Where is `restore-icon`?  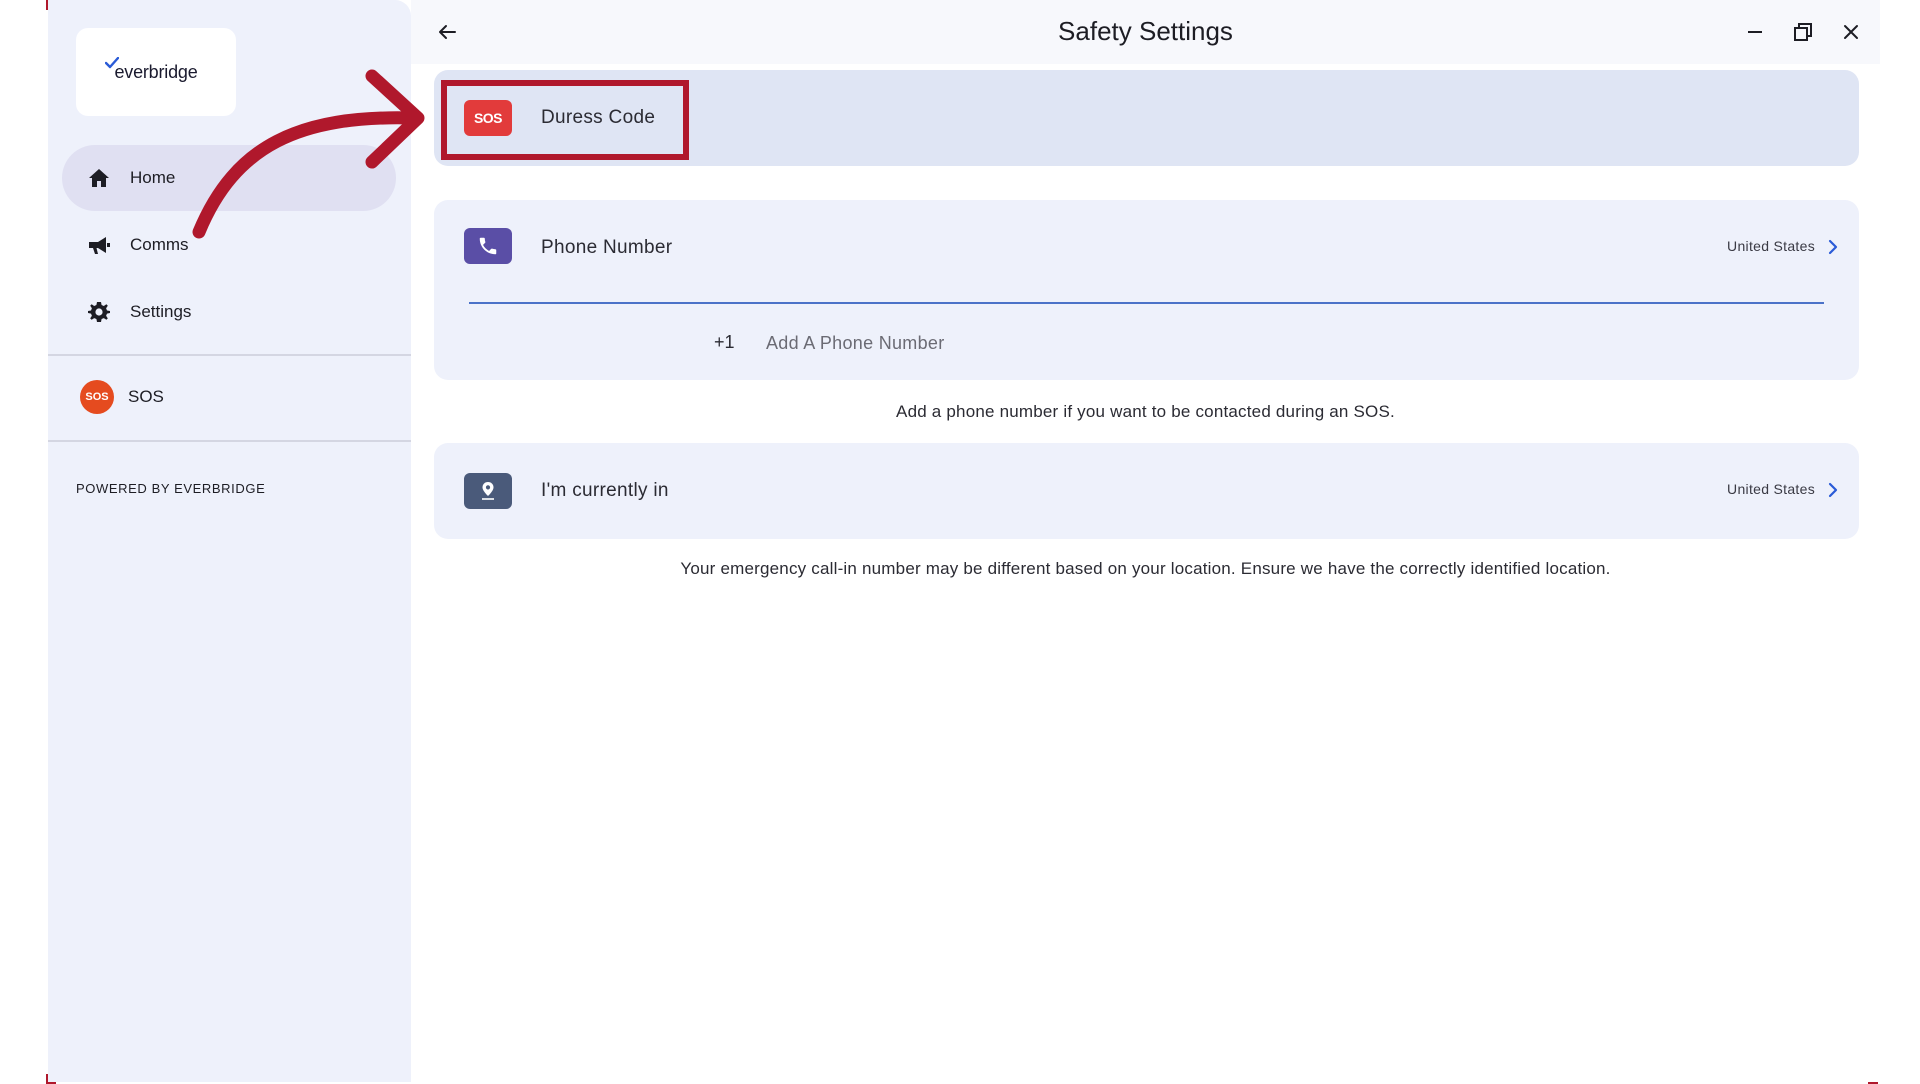 restore-icon is located at coordinates (1803, 32).